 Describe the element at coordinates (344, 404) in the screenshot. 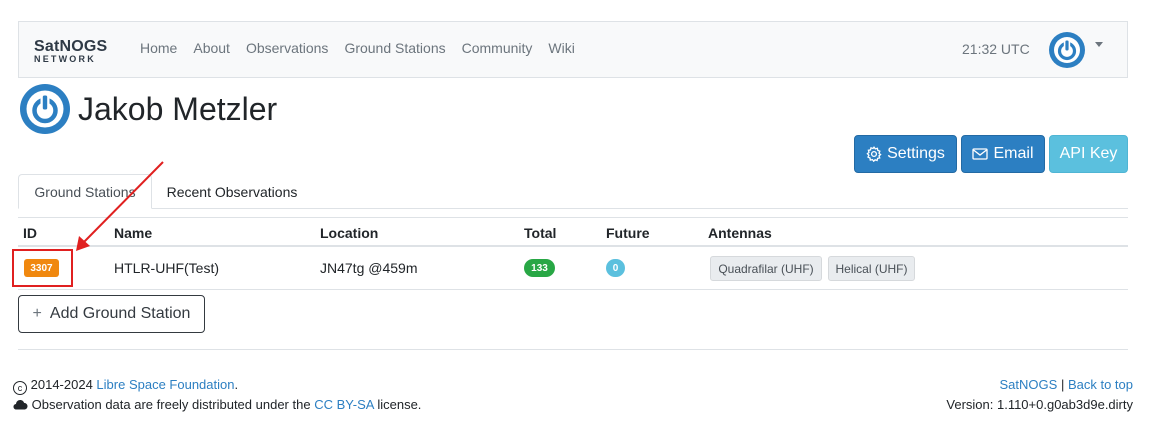

I see `cc-by-sa-link: CC BY-SA` at that location.